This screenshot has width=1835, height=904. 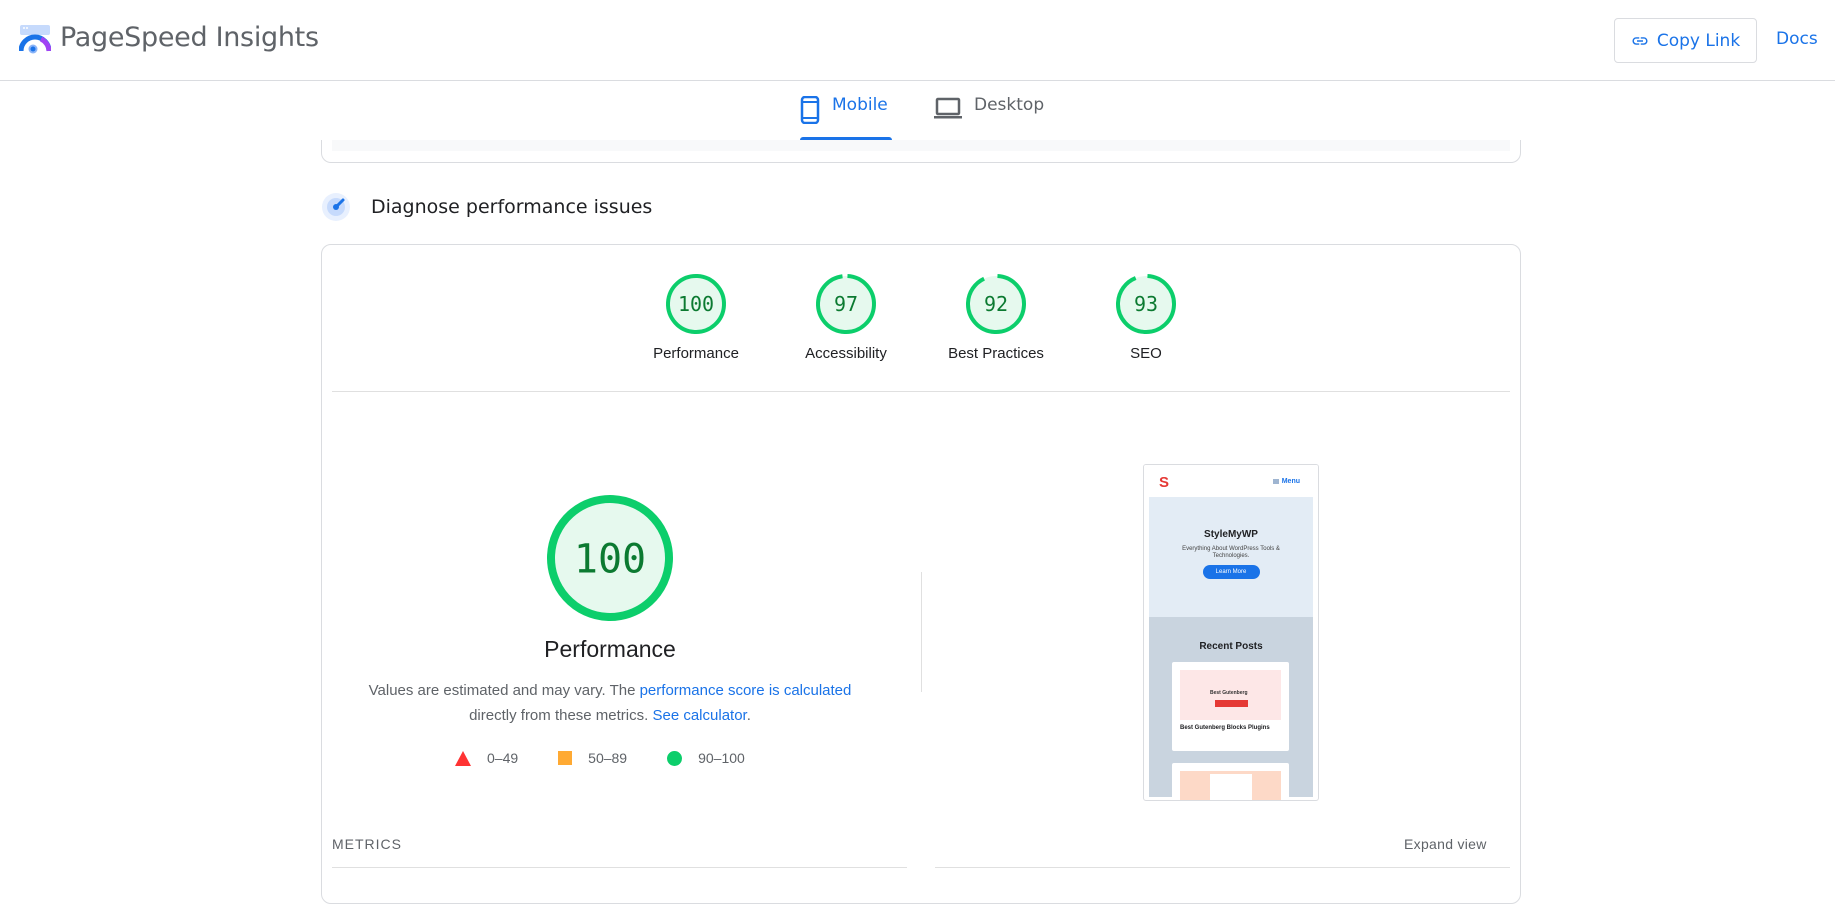 What do you see at coordinates (810, 110) in the screenshot?
I see `smartphone-icon` at bounding box center [810, 110].